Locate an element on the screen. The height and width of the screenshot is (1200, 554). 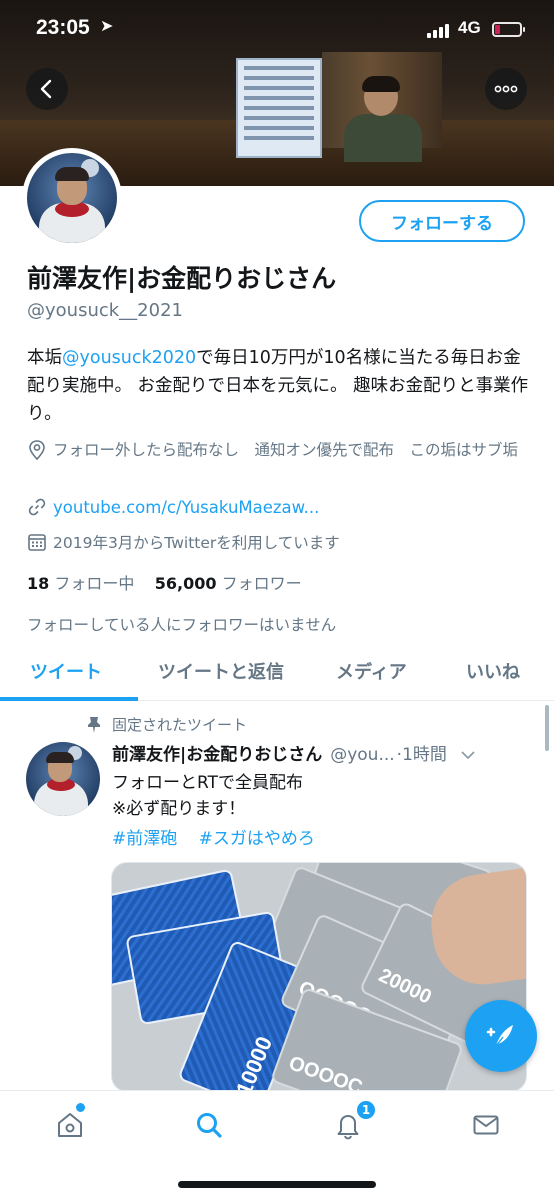
tweet-author-name: 前澤友作|お金配りおじさん is located at coordinates (217, 752).